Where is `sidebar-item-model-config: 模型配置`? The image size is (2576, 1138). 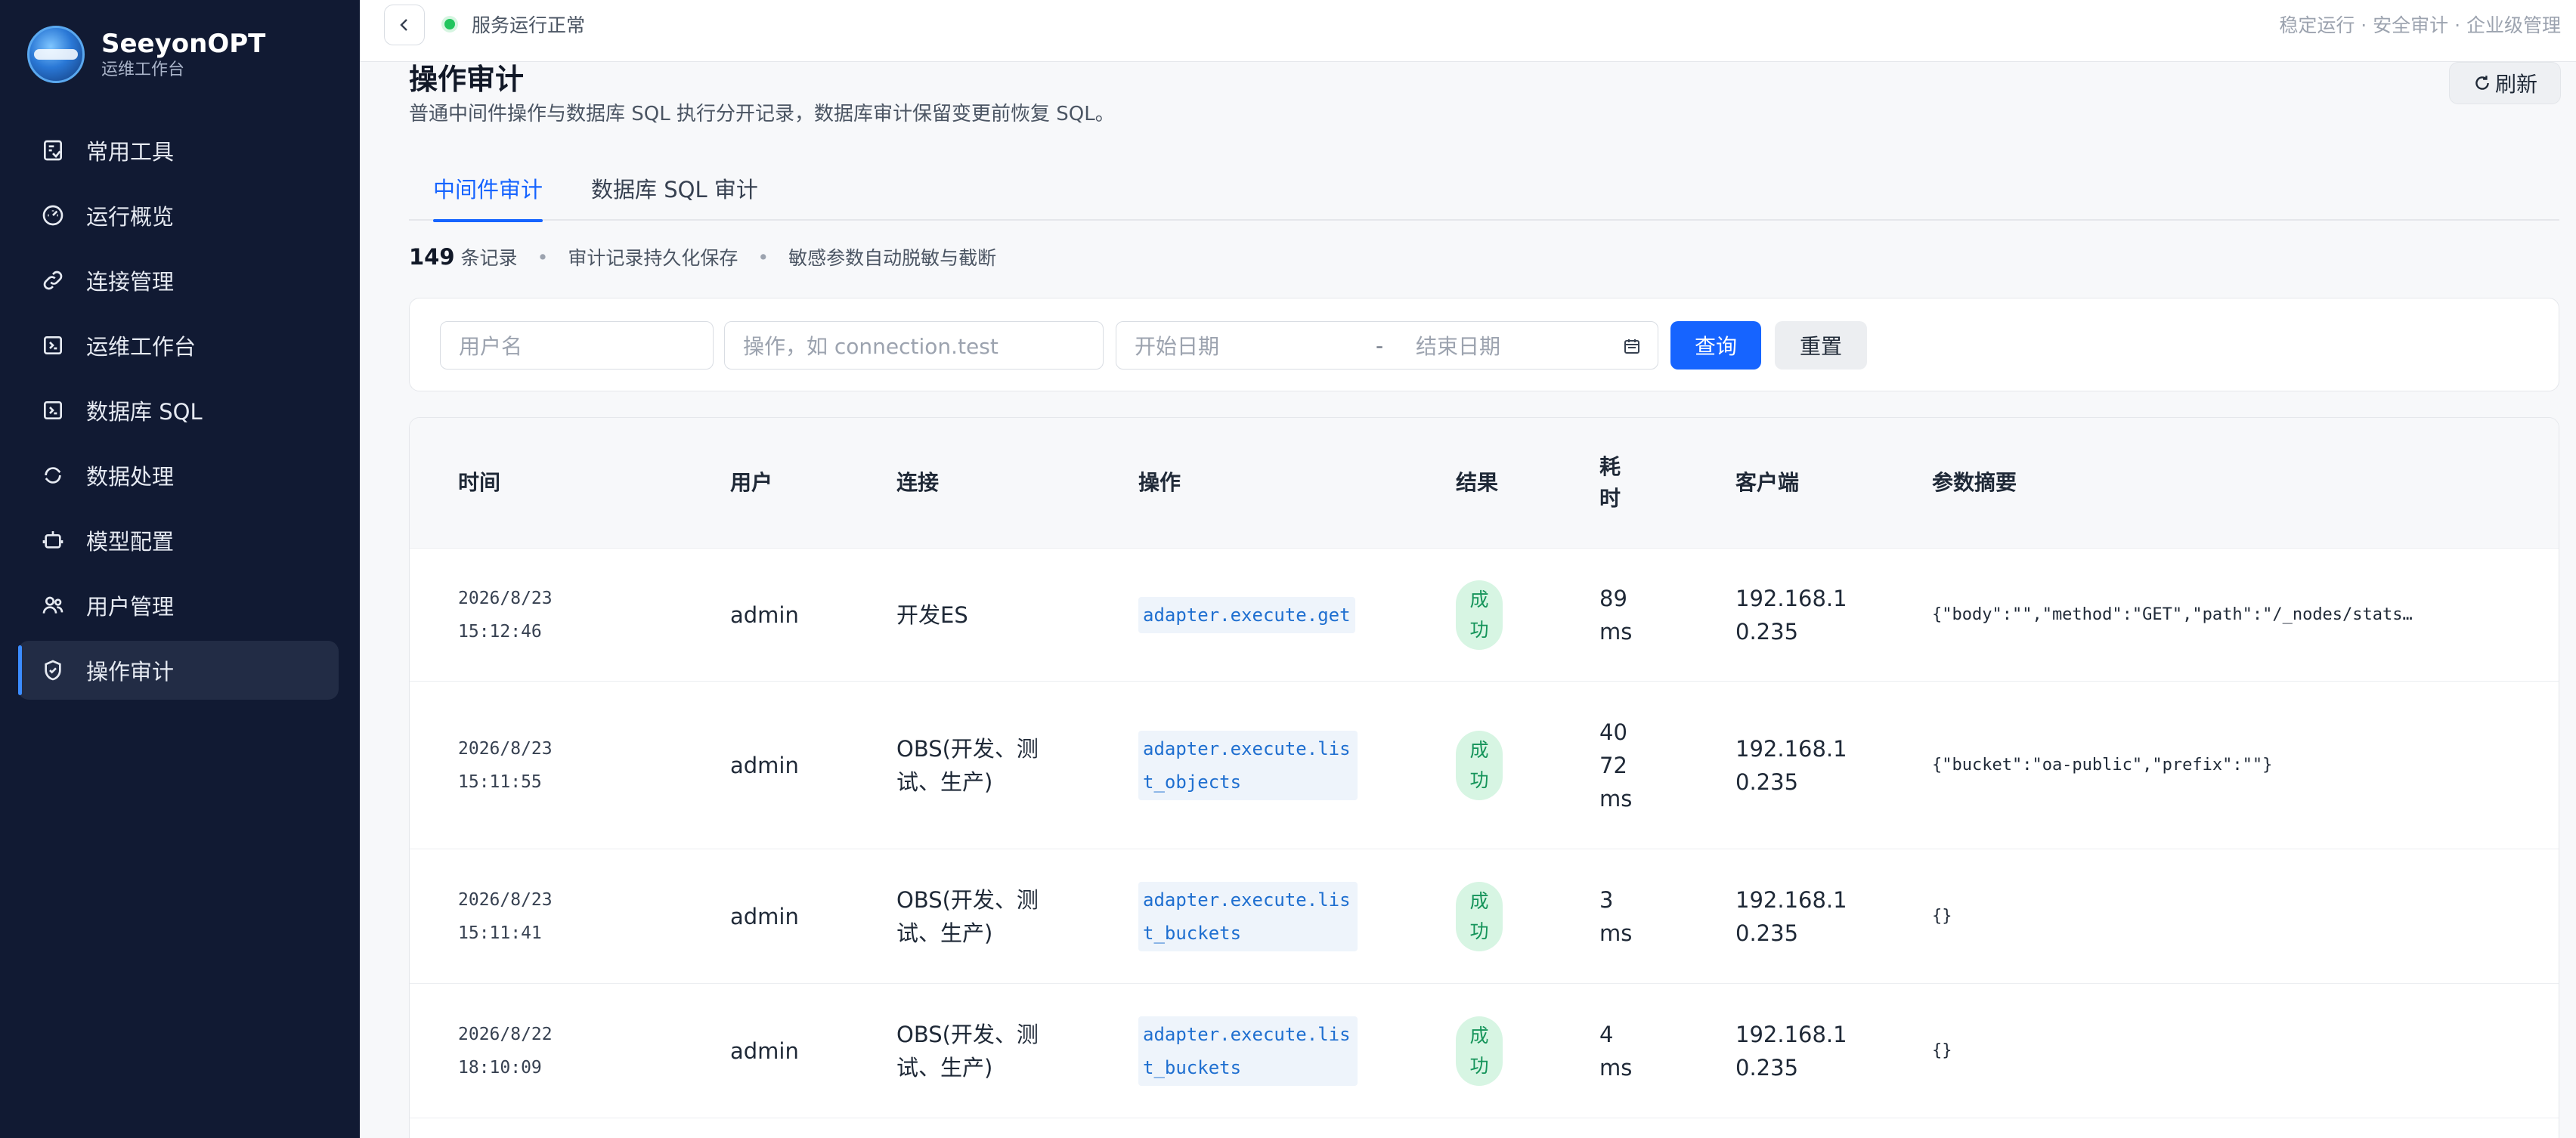 sidebar-item-model-config: 模型配置 is located at coordinates (178, 541).